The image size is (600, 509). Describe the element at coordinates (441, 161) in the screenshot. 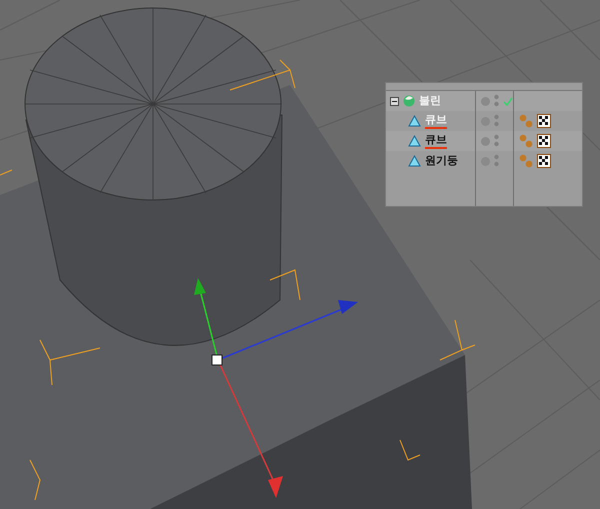

I see `object-label: 원기둥` at that location.